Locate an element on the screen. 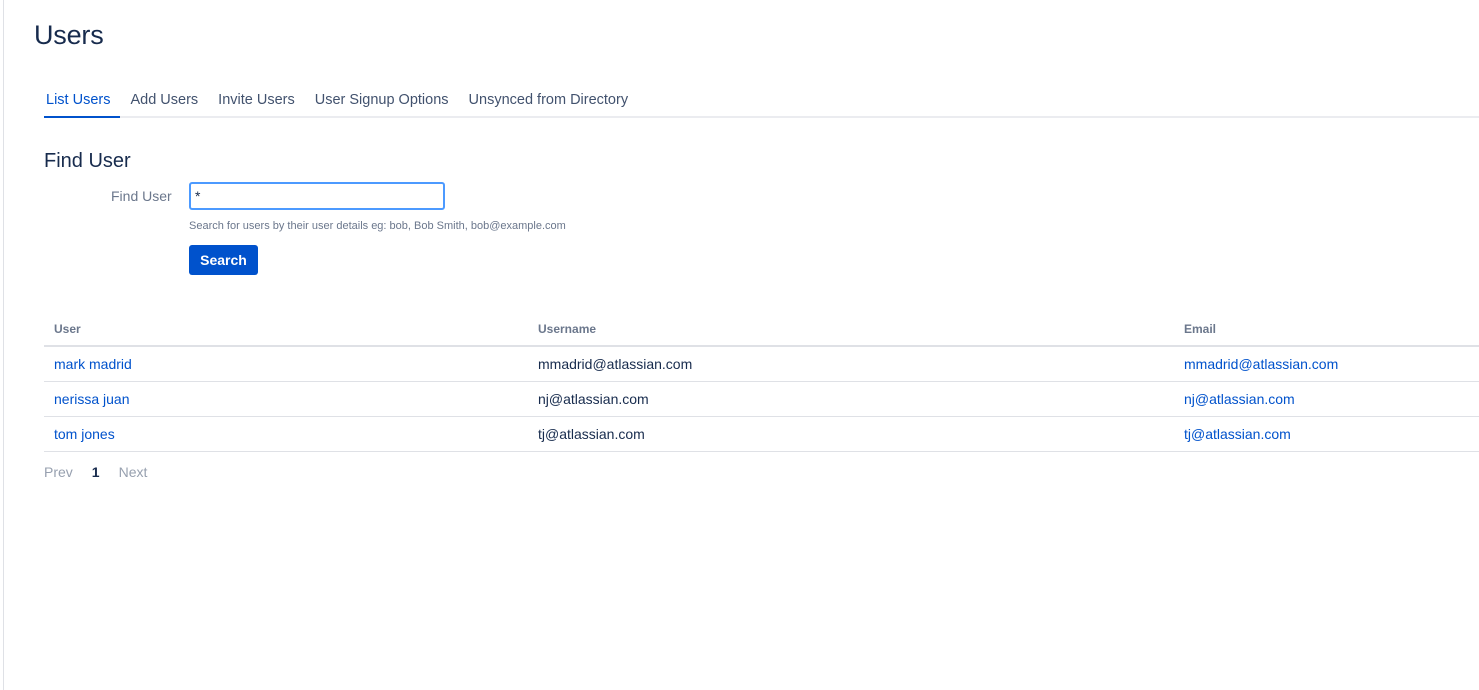 Image resolution: width=1479 pixels, height=690 pixels. find-user-input is located at coordinates (317, 196).